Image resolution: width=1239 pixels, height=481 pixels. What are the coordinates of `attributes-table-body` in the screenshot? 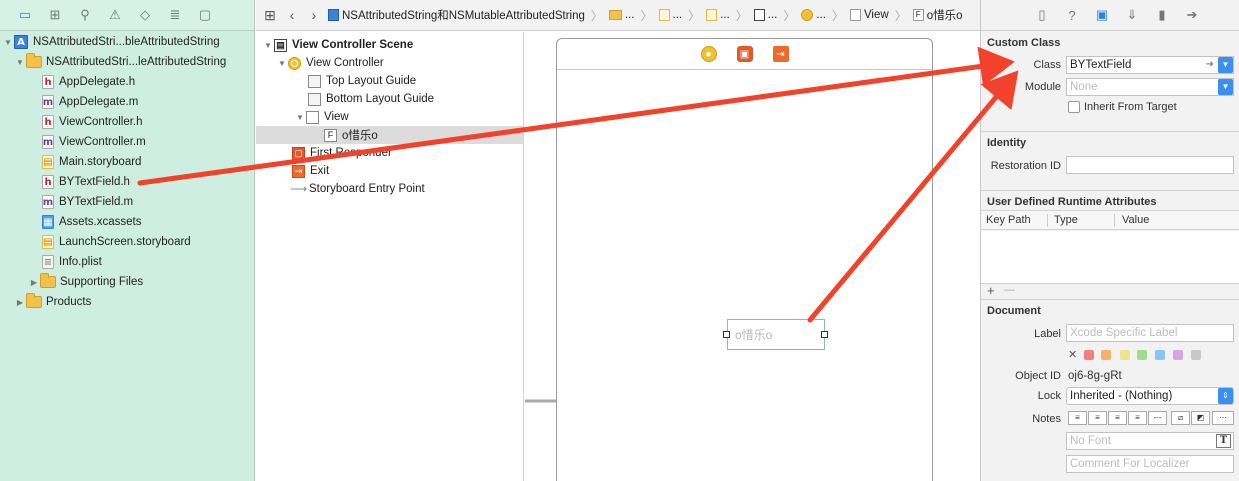 It's located at (1110, 257).